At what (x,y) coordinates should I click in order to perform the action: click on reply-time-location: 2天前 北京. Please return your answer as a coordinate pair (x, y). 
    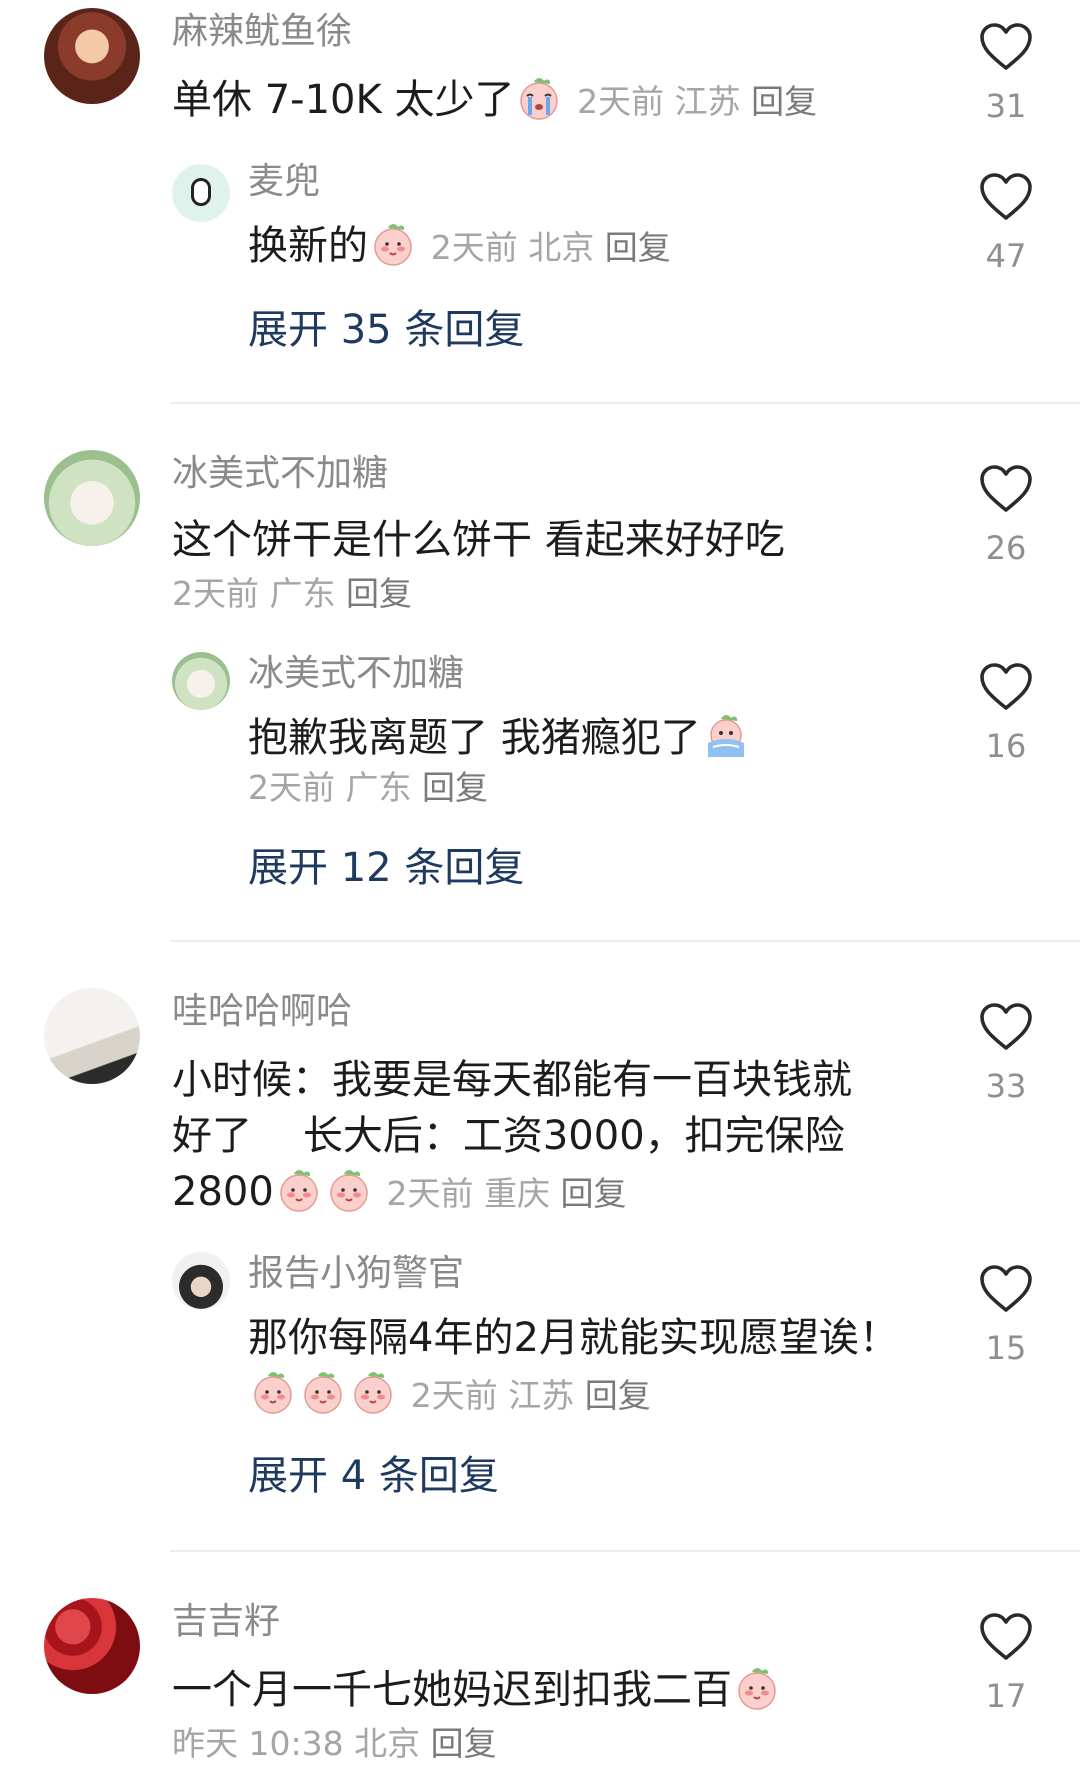
    Looking at the image, I should click on (512, 247).